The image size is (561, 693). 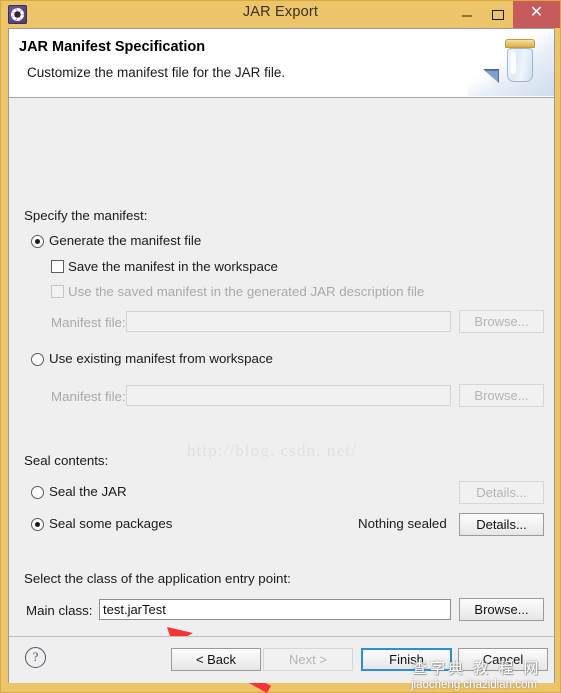 What do you see at coordinates (57, 291) in the screenshot?
I see `checkbox-use-saved-manifest` at bounding box center [57, 291].